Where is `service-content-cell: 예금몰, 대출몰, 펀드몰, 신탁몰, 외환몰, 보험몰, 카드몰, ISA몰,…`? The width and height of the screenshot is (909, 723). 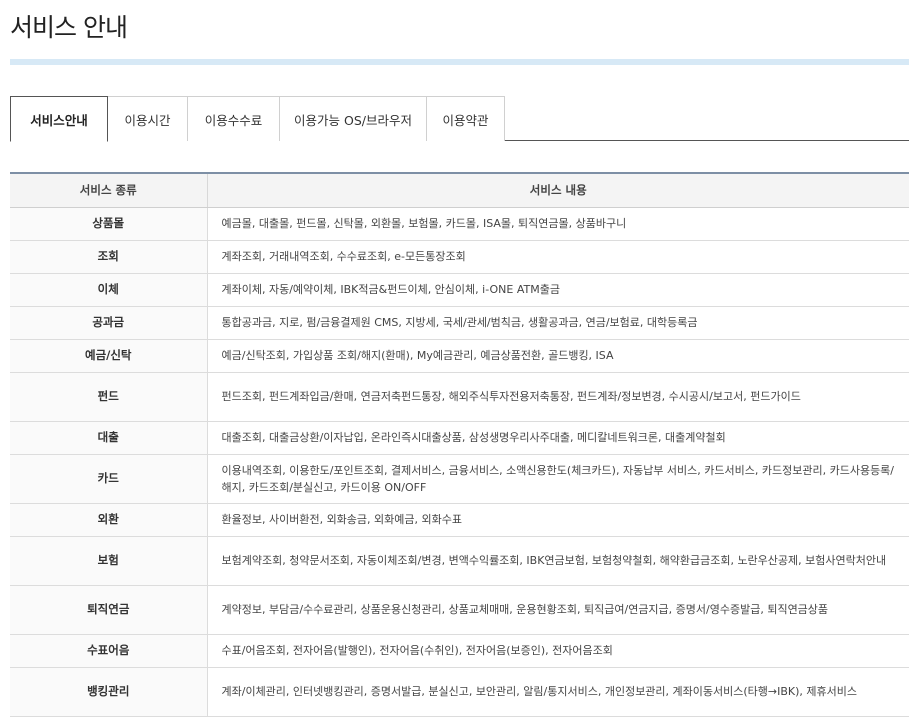
service-content-cell: 예금몰, 대출몰, 펀드몰, 신탁몰, 외환몰, 보험몰, 카드몰, ISA몰,… is located at coordinates (558, 224).